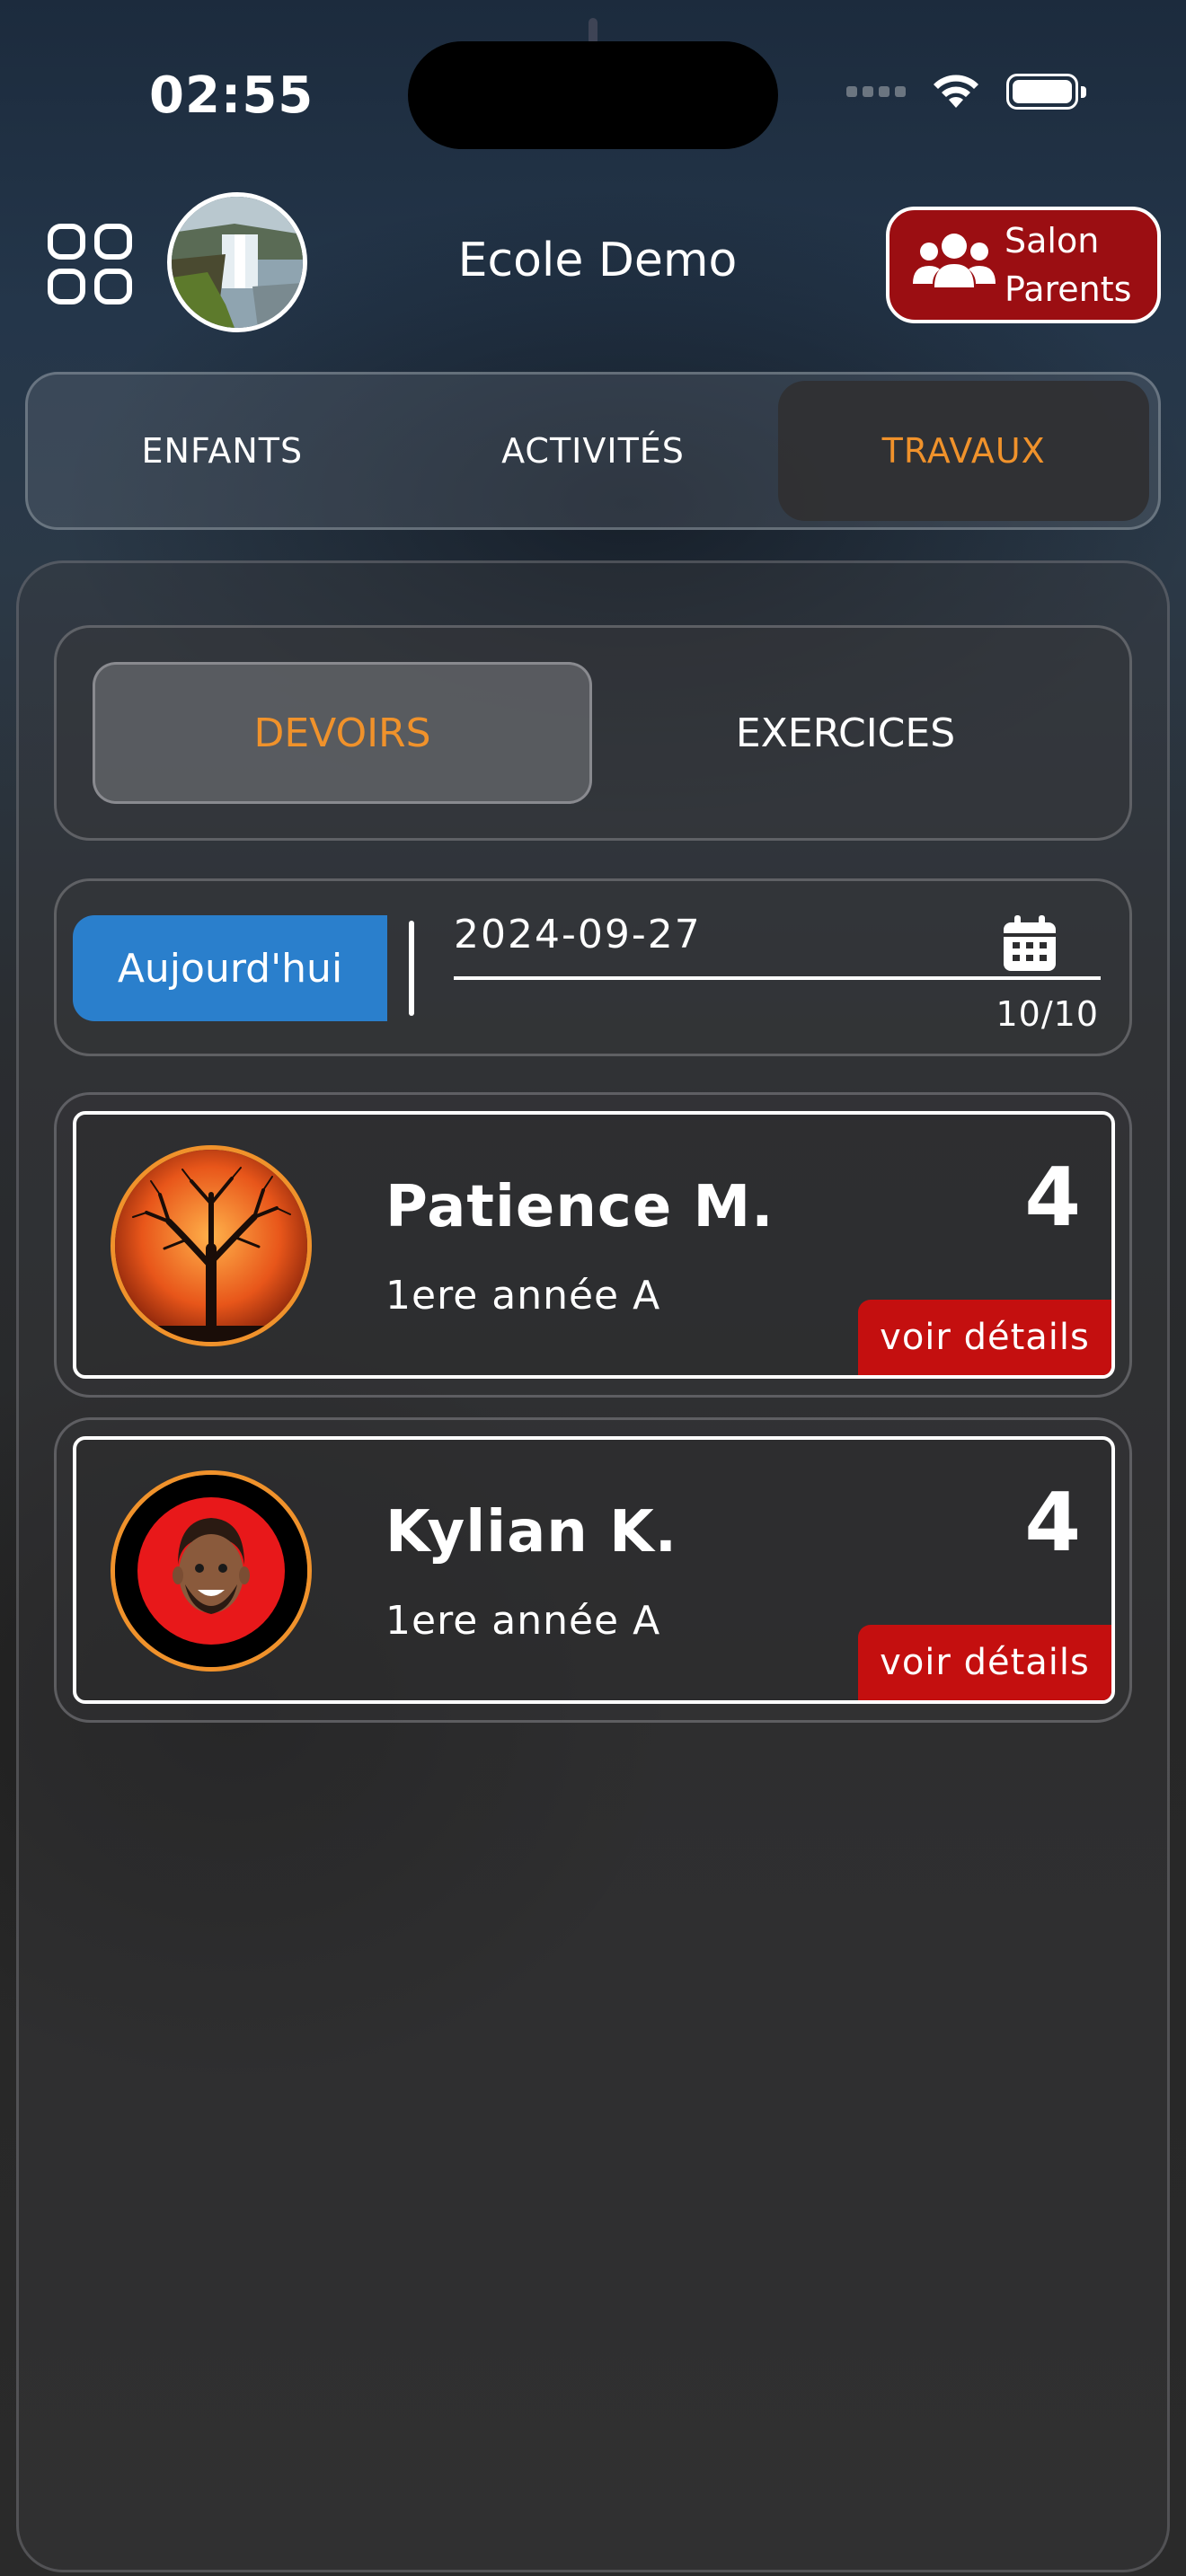  I want to click on child-name: Patience M., so click(579, 1207).